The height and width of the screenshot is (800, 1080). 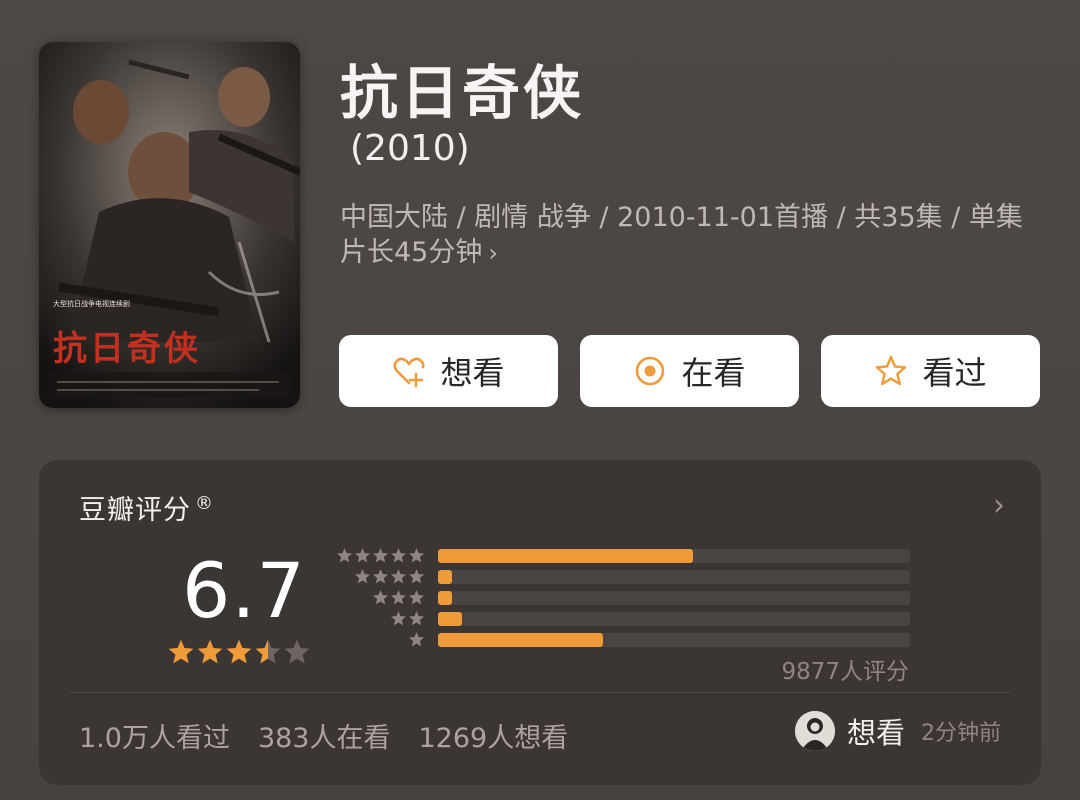 I want to click on friend-activity: 想看 2分钟前, so click(x=897, y=731).